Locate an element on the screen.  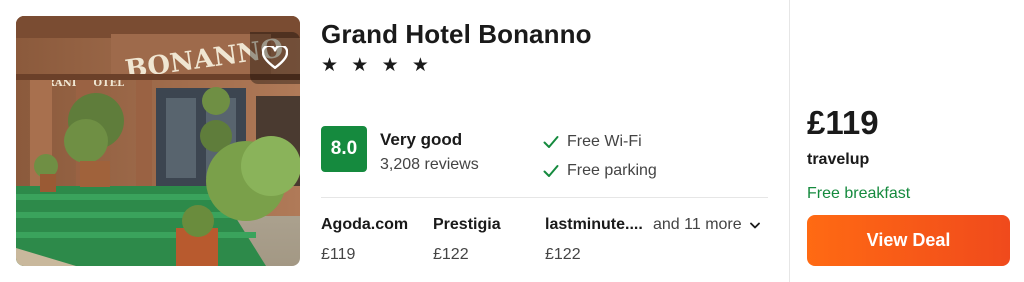
provider-name: Prestigia is located at coordinates (467, 224).